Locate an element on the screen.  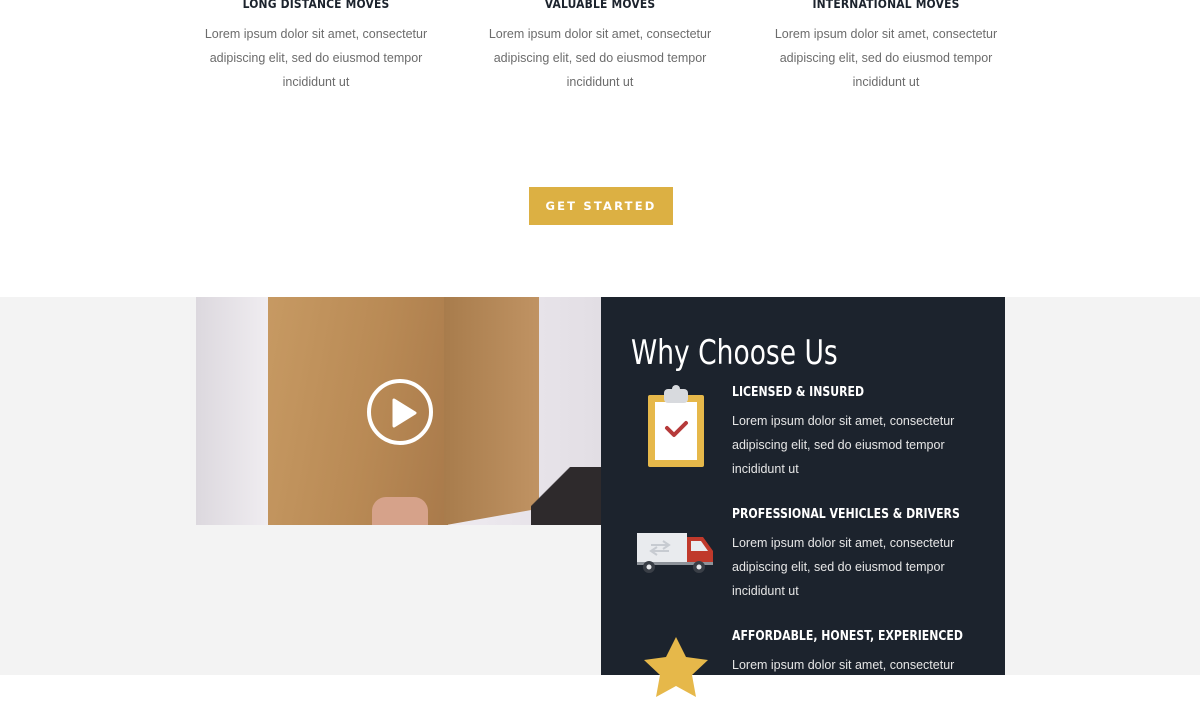
video-thumbnail is located at coordinates (398, 411).